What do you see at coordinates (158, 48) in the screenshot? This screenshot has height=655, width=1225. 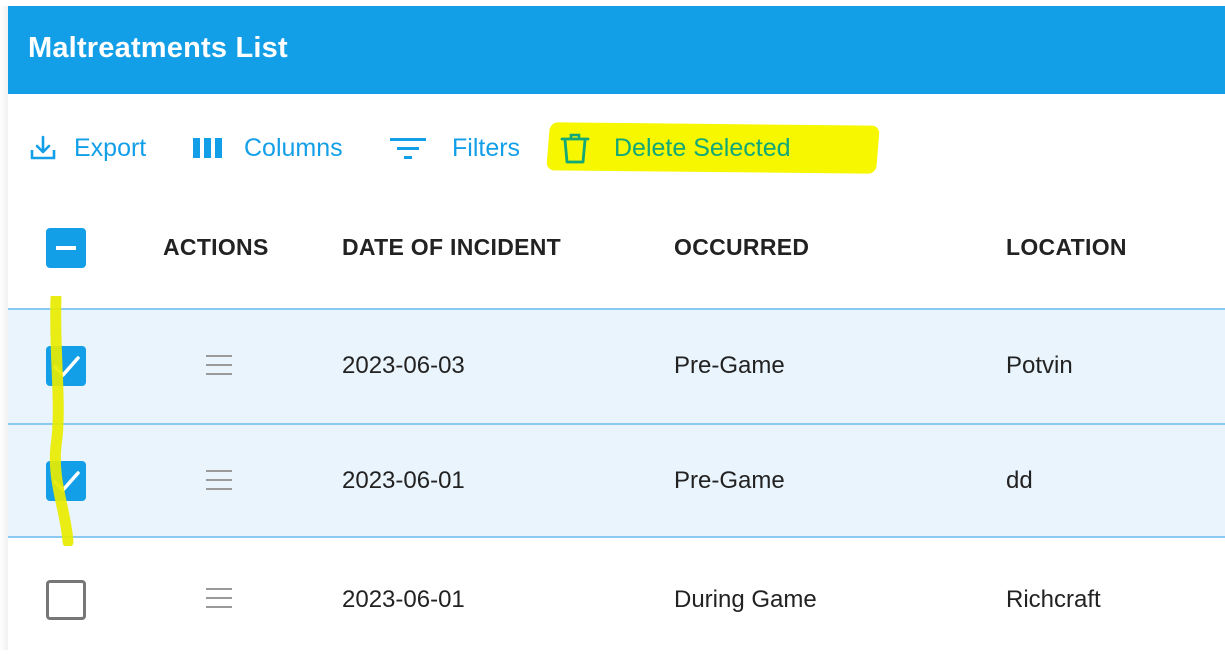 I see `page-title: Maltreatments List` at bounding box center [158, 48].